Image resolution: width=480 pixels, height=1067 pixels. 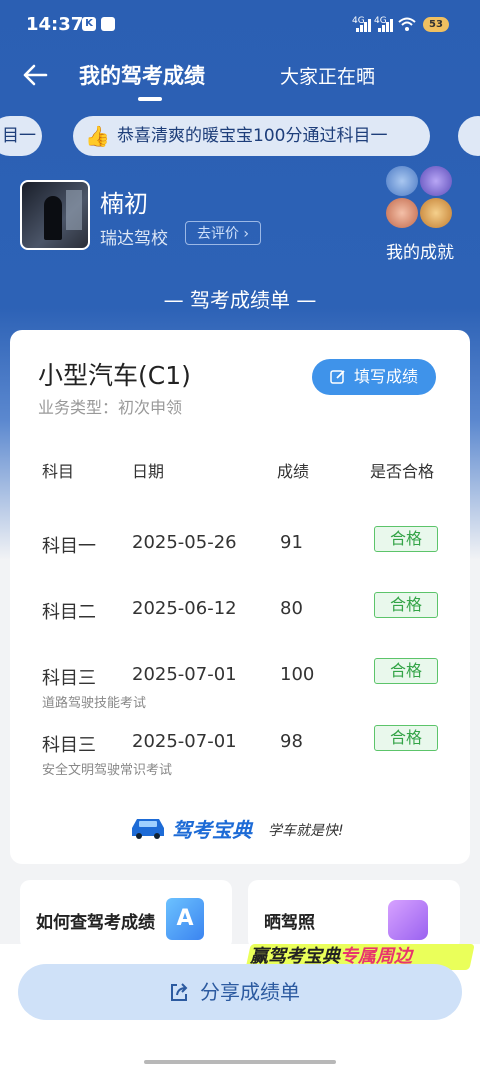 What do you see at coordinates (108, 24) in the screenshot?
I see `paw-notification-icon` at bounding box center [108, 24].